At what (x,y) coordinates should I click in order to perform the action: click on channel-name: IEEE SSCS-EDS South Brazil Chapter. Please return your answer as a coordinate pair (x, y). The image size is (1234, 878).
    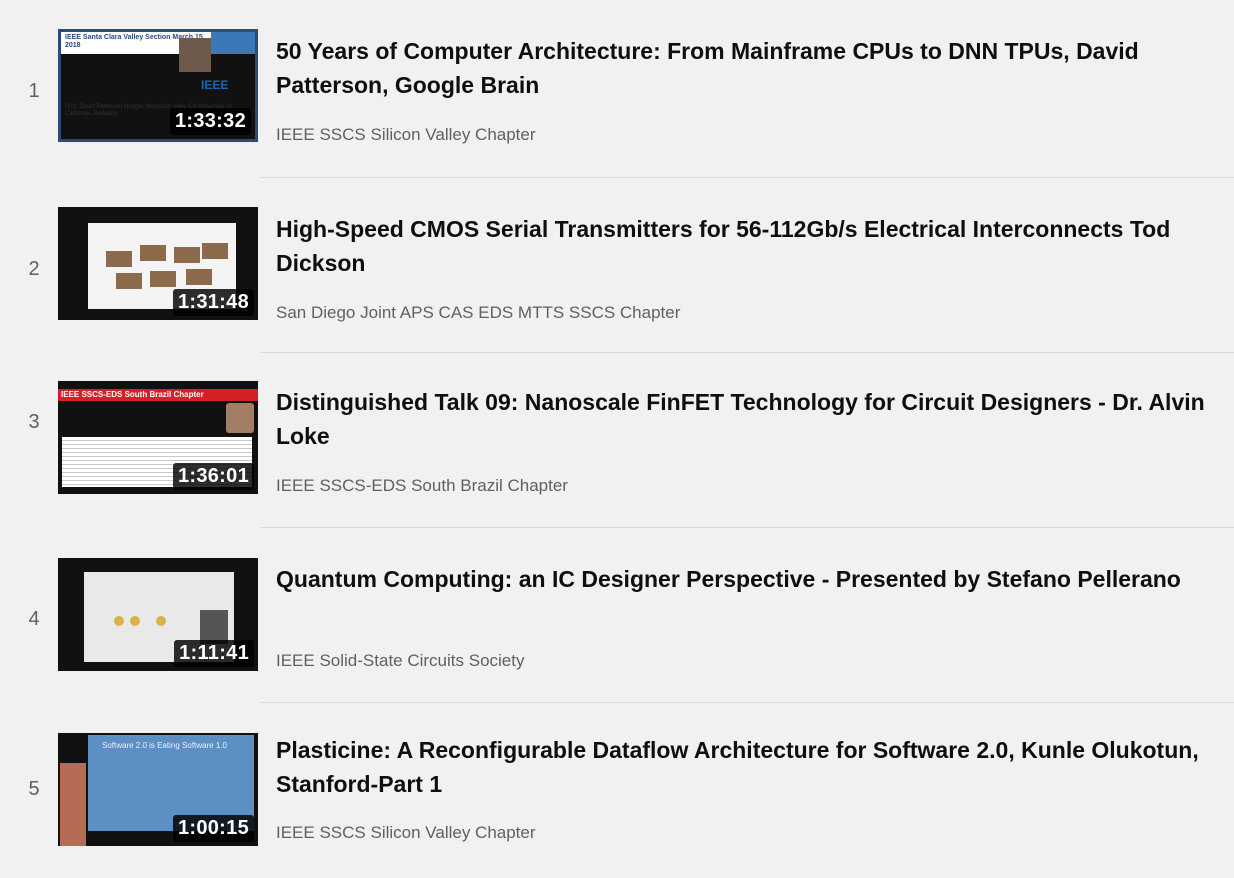
    Looking at the image, I should click on (422, 486).